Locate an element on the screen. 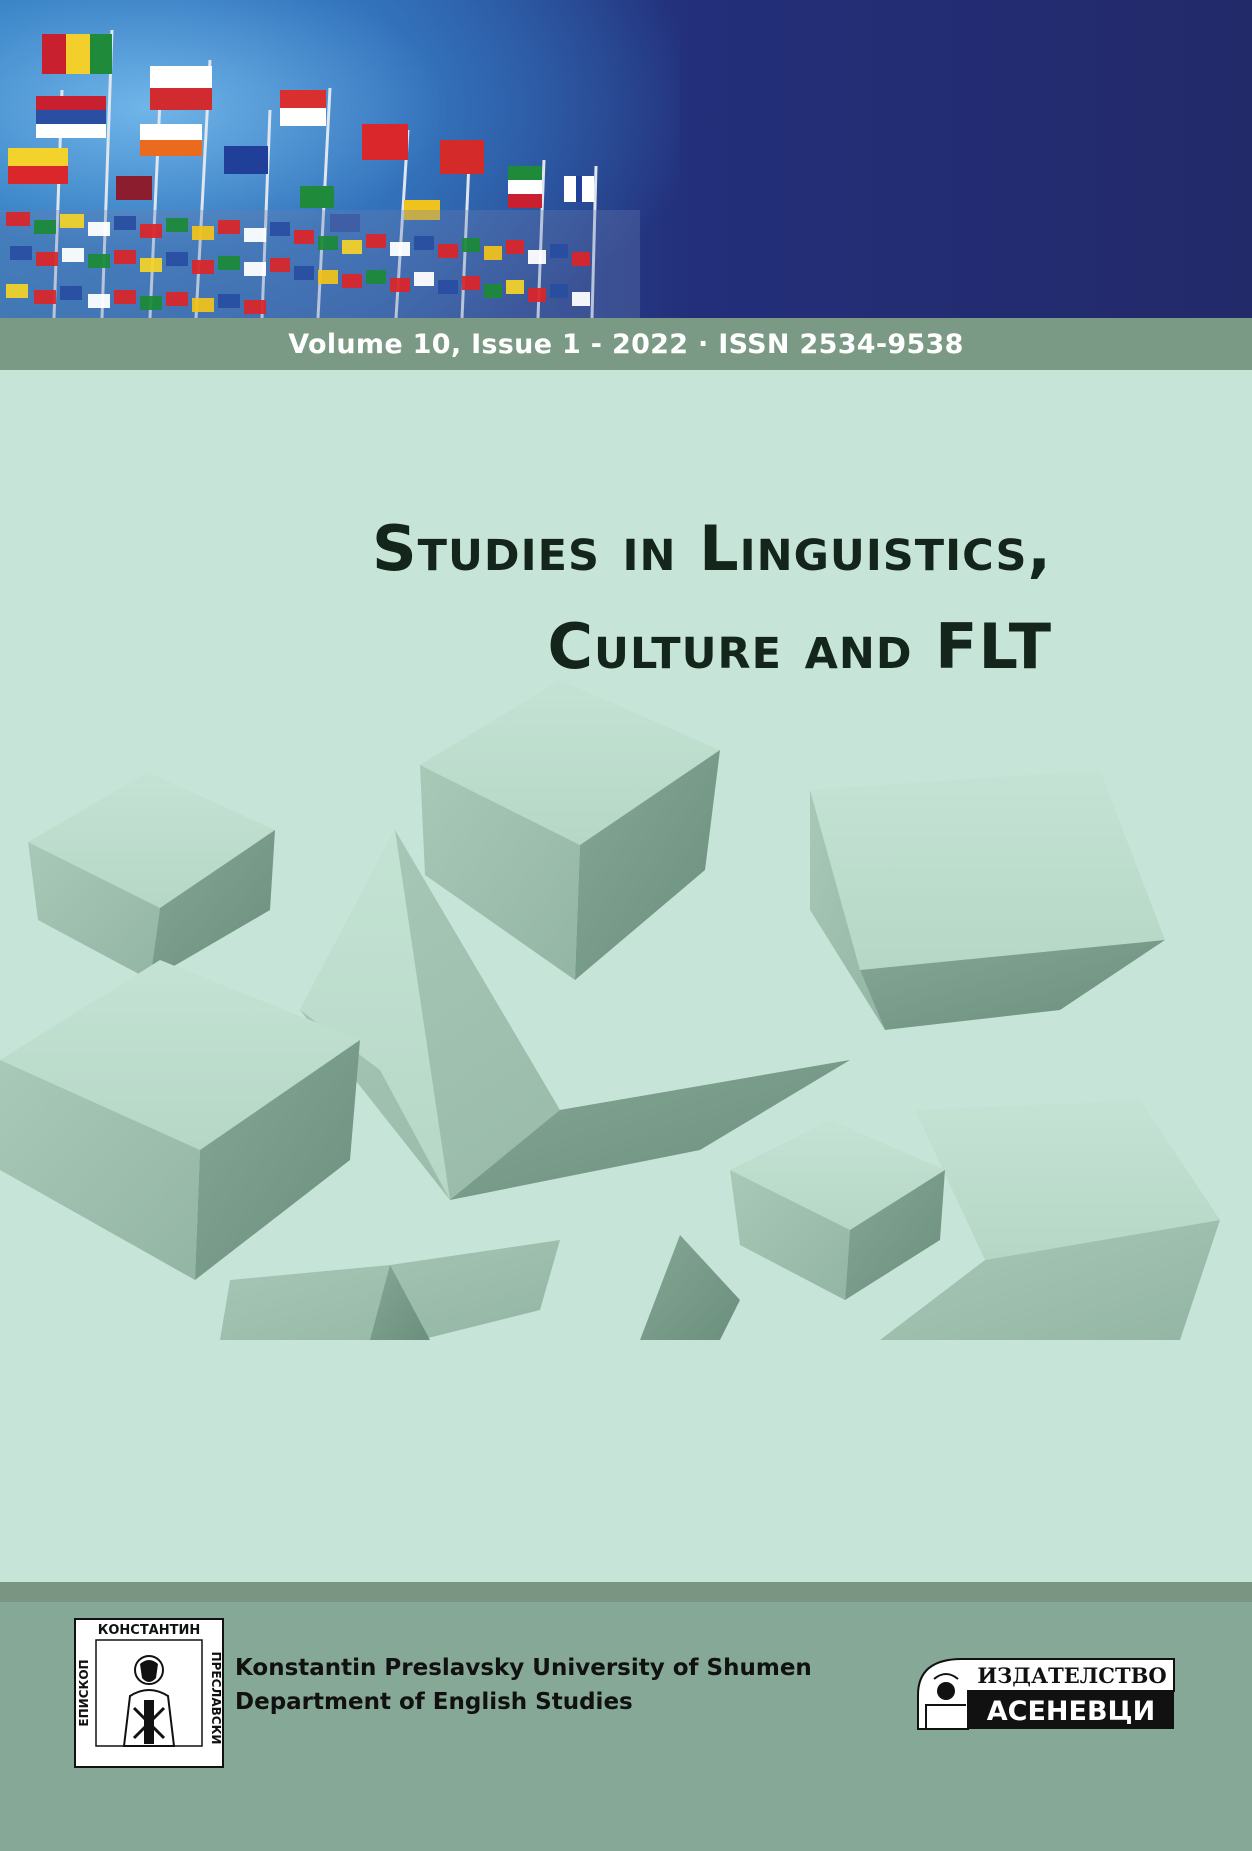 The height and width of the screenshot is (1851, 1252). university-logo-right-text: ПРЕСЛАВСКИ is located at coordinates (216, 1698).